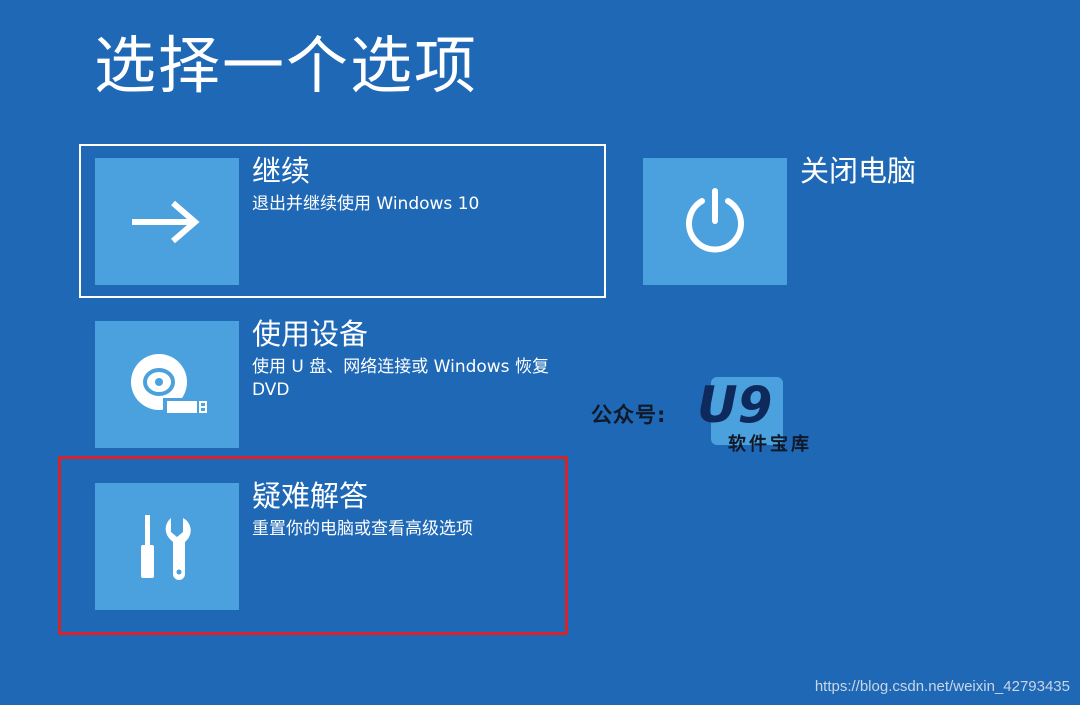  I want to click on troubleshoot-title: 疑难解答, so click(310, 496).